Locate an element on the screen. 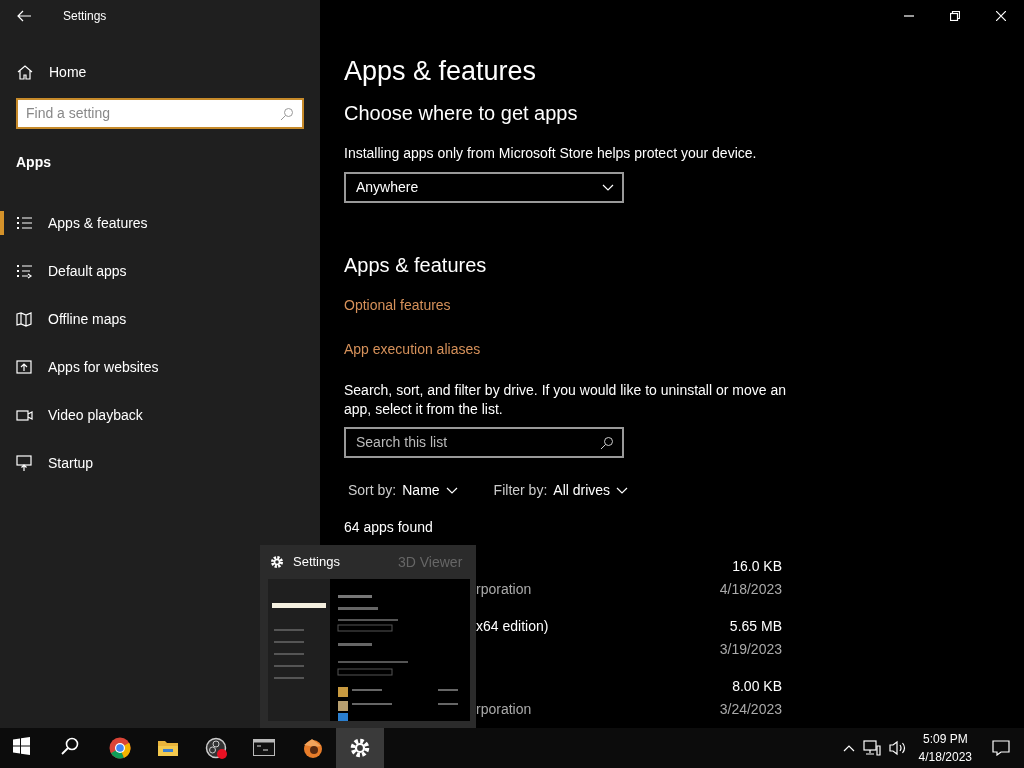 Image resolution: width=1024 pixels, height=768 pixels. app-date: 3/19/2023 is located at coordinates (750, 650).